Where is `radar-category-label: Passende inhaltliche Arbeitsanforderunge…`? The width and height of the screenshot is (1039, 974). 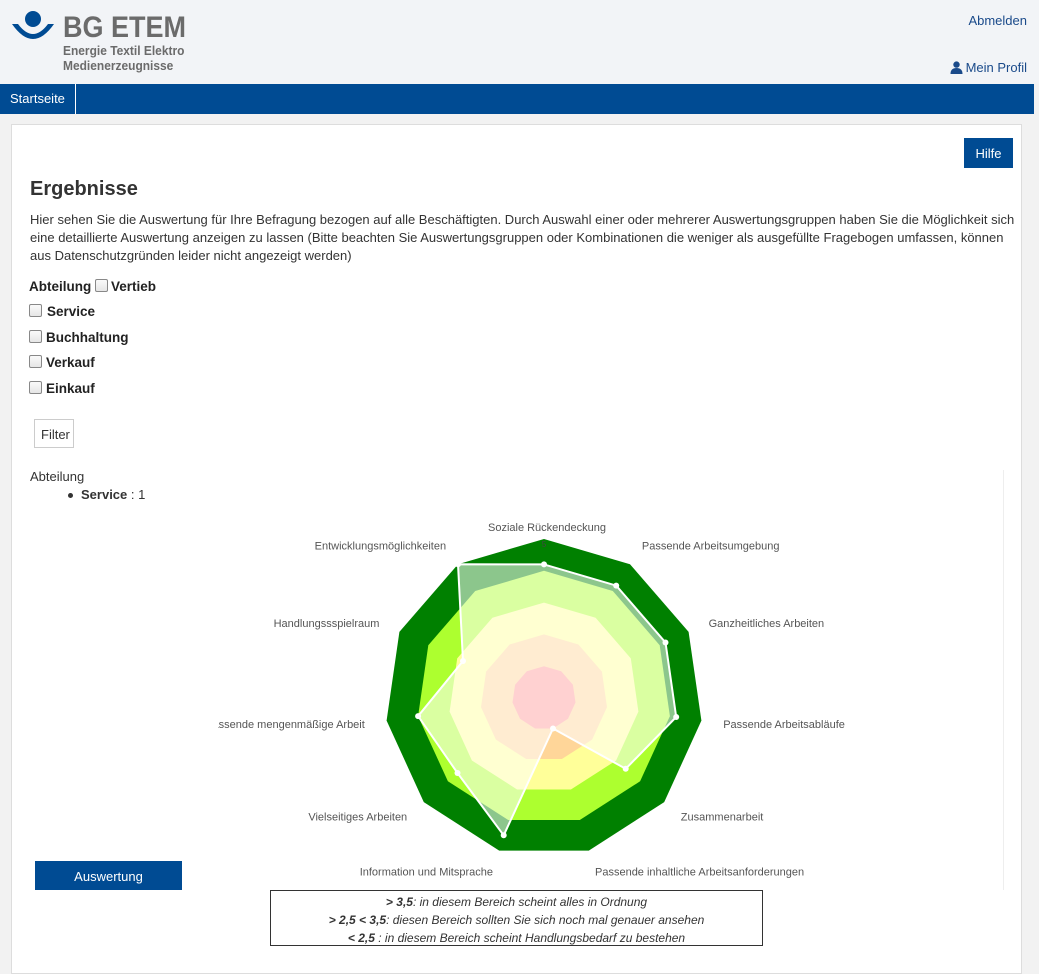
radar-category-label: Passende inhaltliche Arbeitsanforderunge… is located at coordinates (699, 873).